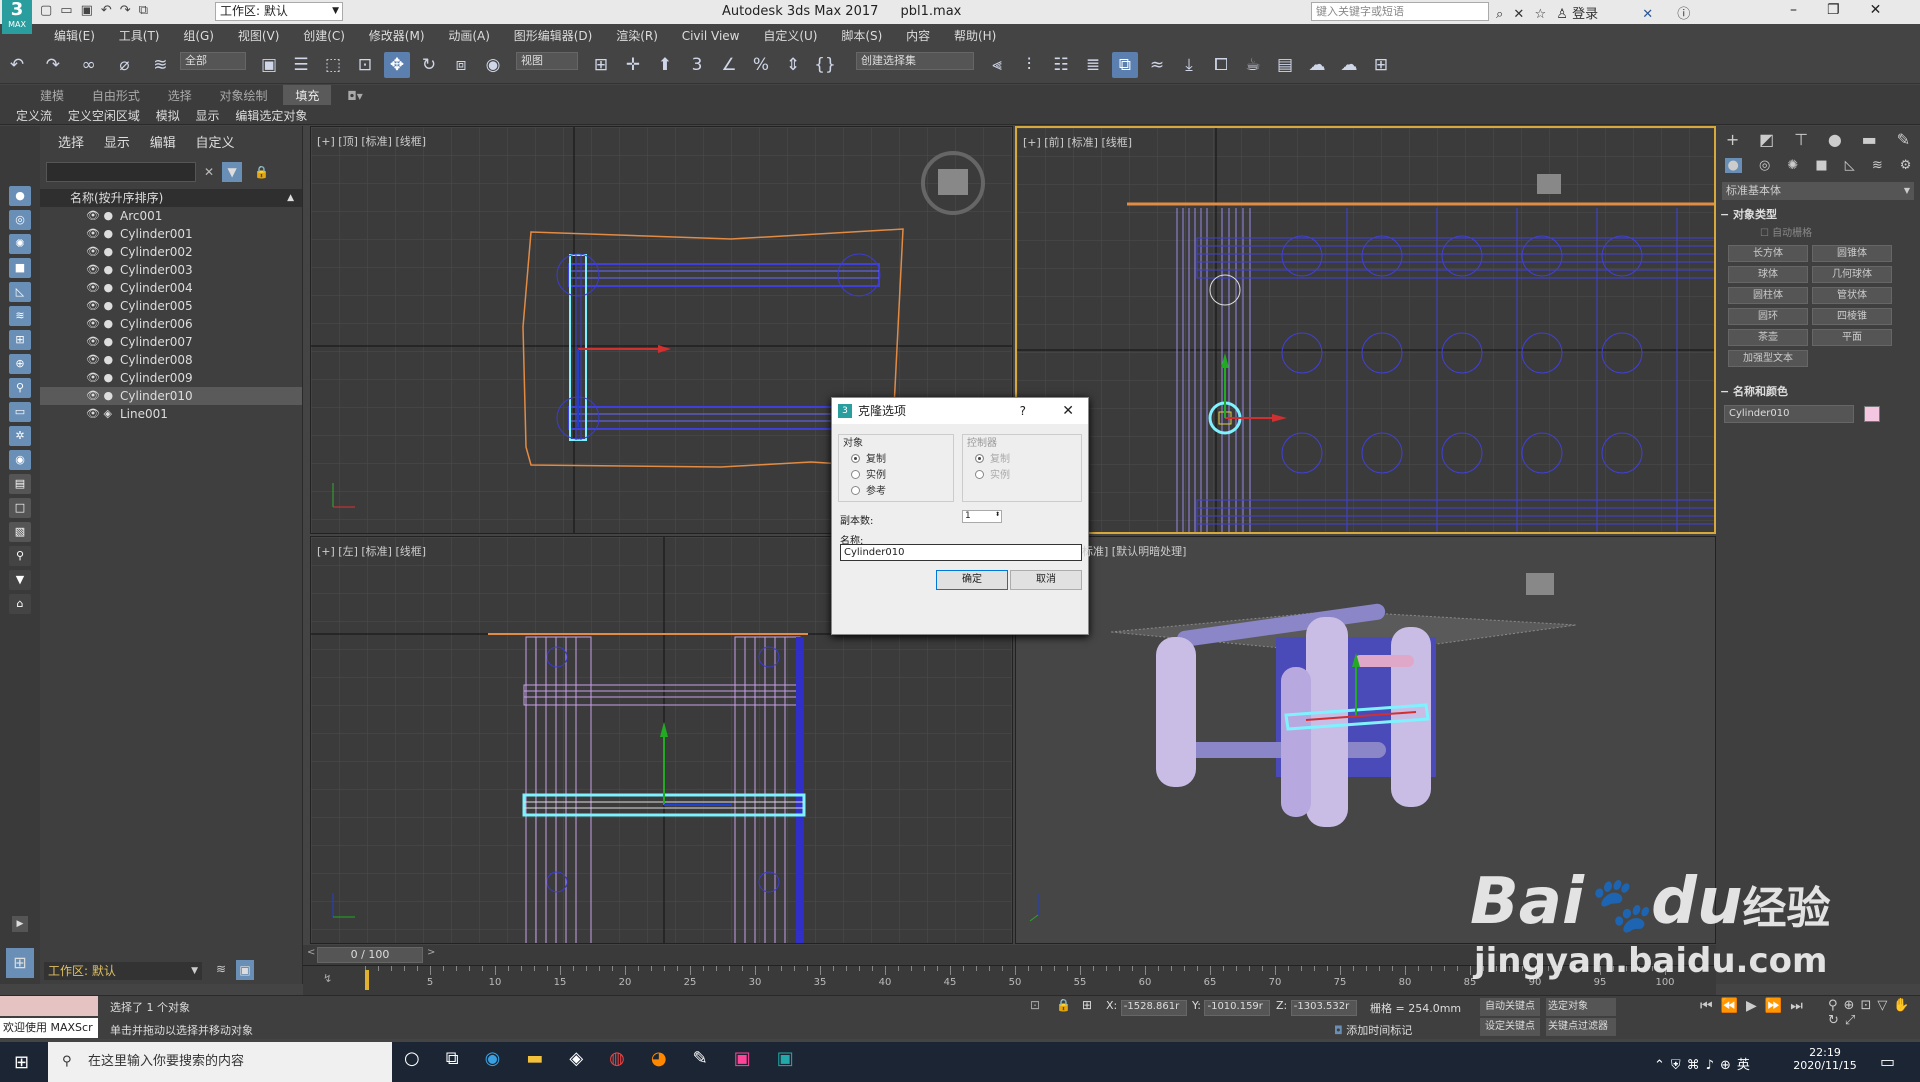 Image resolution: width=1920 pixels, height=1082 pixels. I want to click on tab-edit: 编辑, so click(163, 141).